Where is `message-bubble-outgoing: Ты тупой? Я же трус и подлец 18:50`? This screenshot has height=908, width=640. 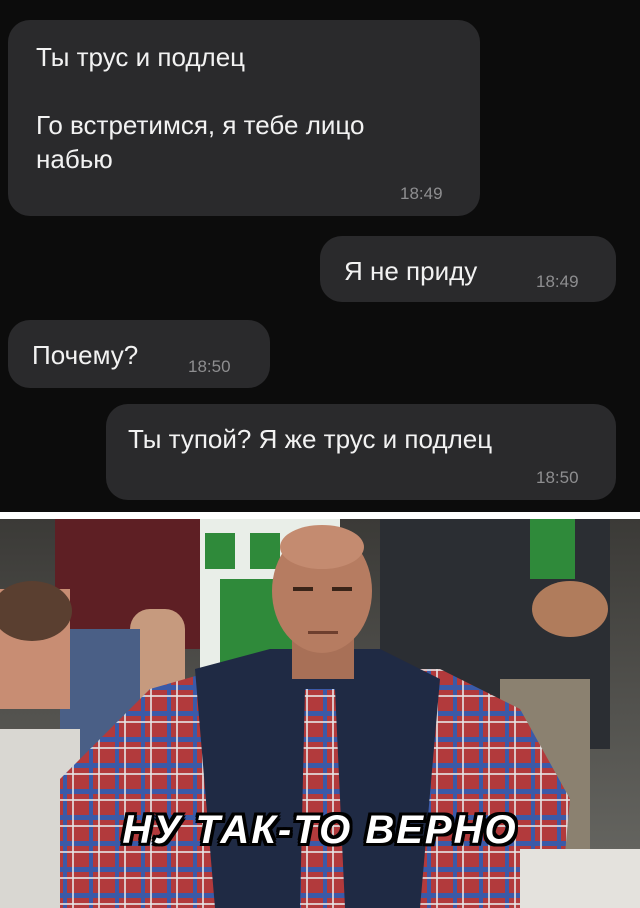 message-bubble-outgoing: Ты тупой? Я же трус и подлец 18:50 is located at coordinates (361, 452).